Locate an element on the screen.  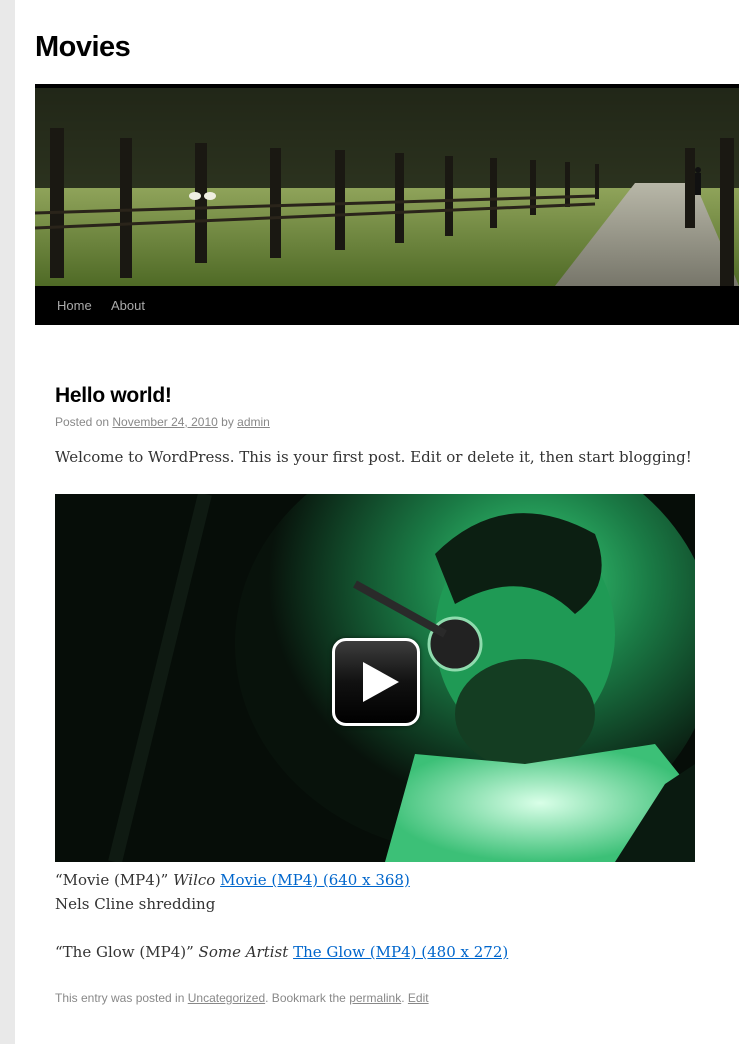
site-title: Movies is located at coordinates (83, 47).